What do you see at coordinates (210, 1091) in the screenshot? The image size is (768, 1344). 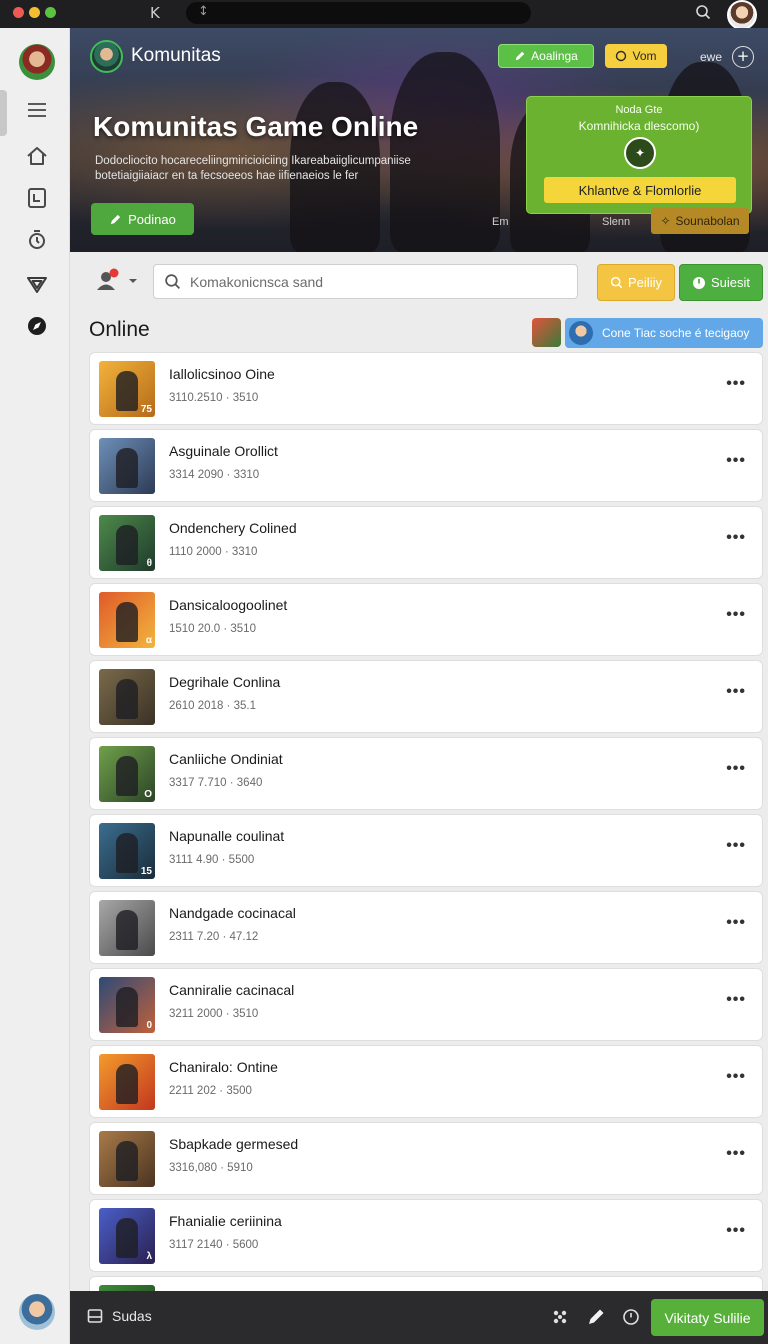 I see `game-meta: 2211 202 · 3500` at bounding box center [210, 1091].